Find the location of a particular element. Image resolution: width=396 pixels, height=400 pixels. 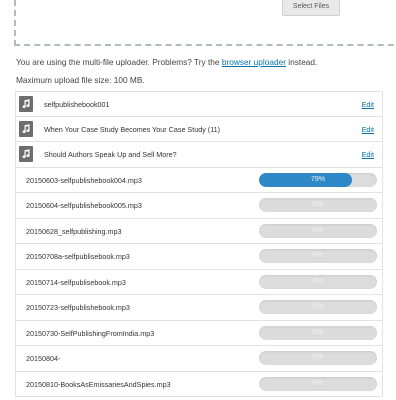

upload-item: 20150714-selfpublisebook.mp3 0% is located at coordinates (199, 282).